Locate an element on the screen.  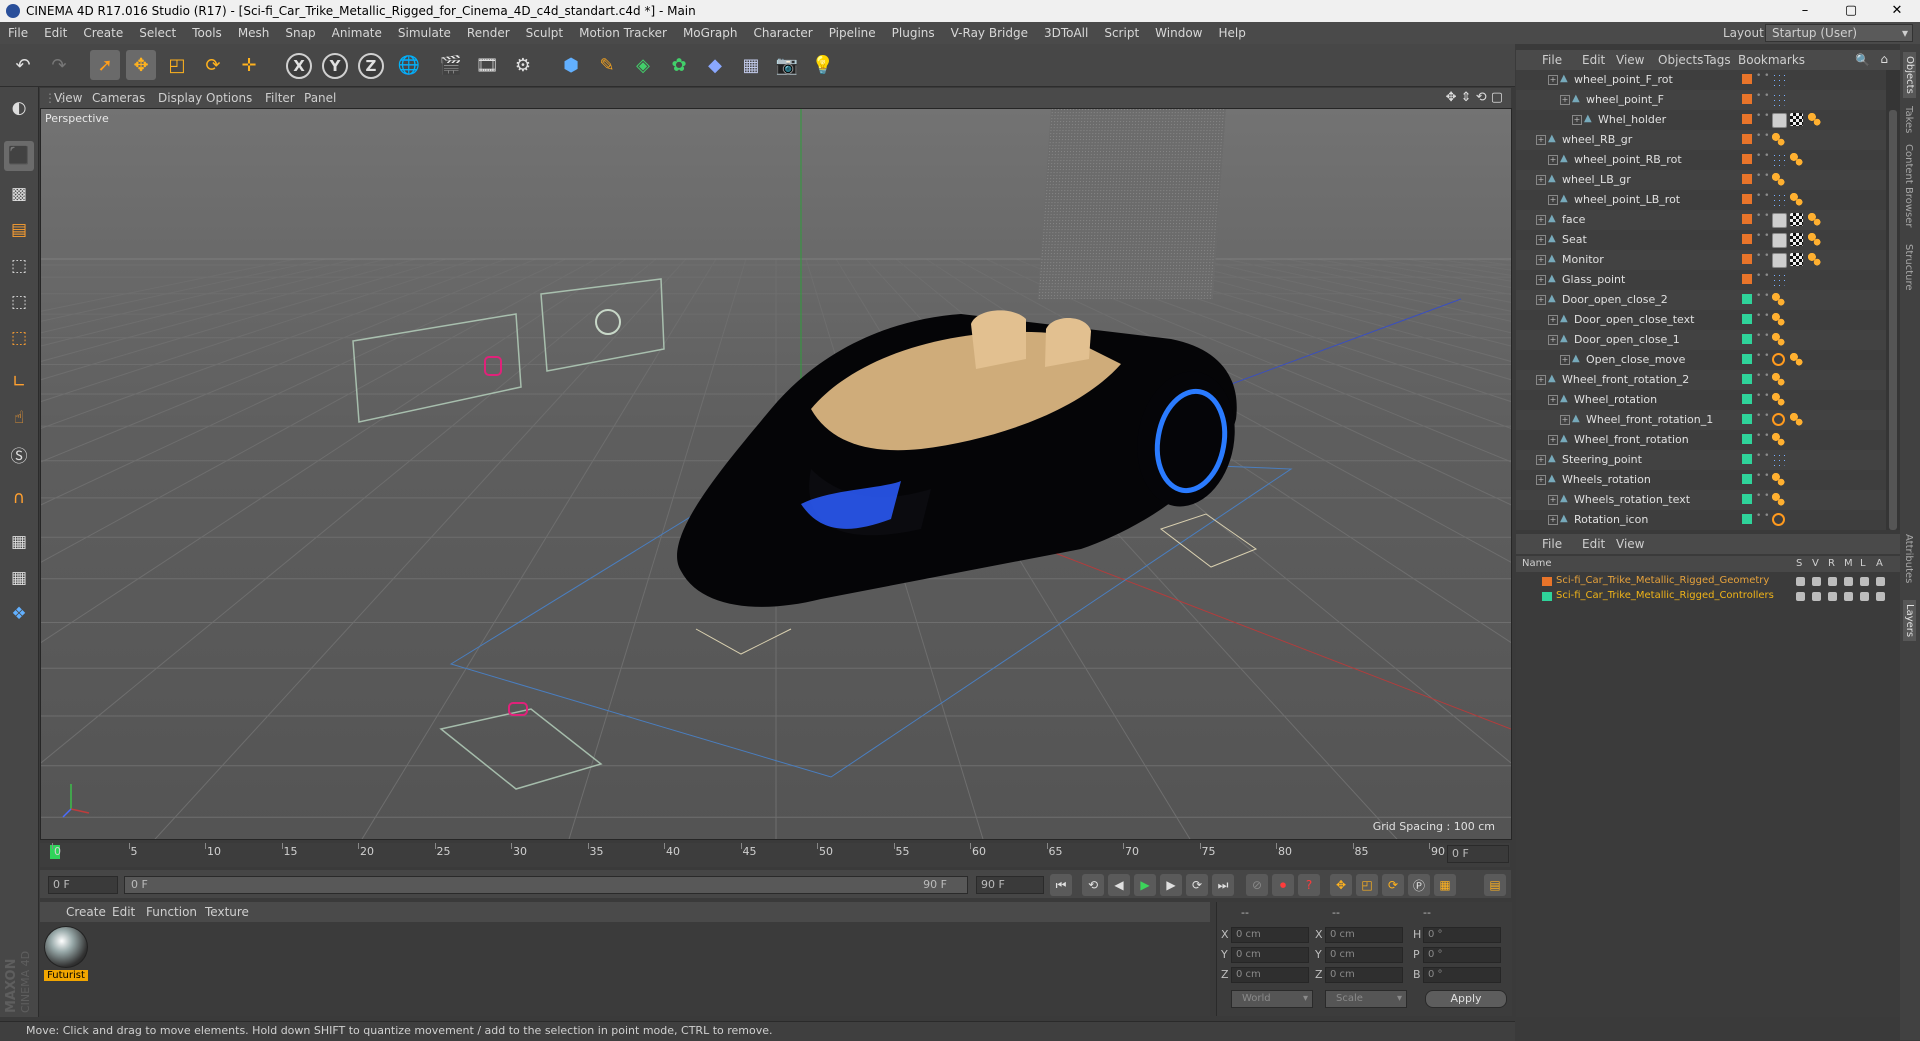
object-row: + ▲ Open_close_move • • is located at coordinates (1701, 360).